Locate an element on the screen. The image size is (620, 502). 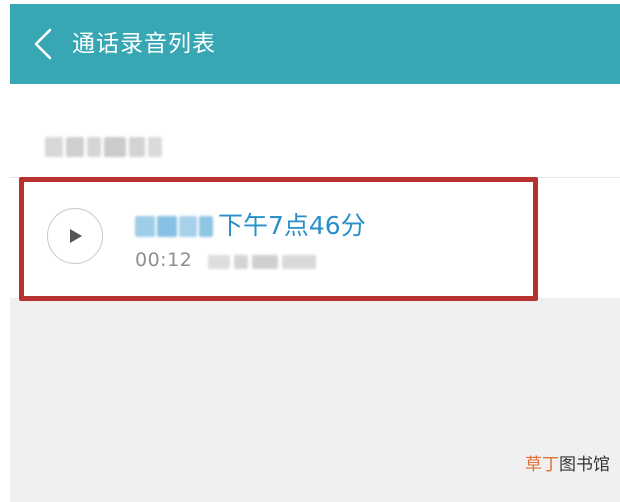
play-icon is located at coordinates (76, 236).